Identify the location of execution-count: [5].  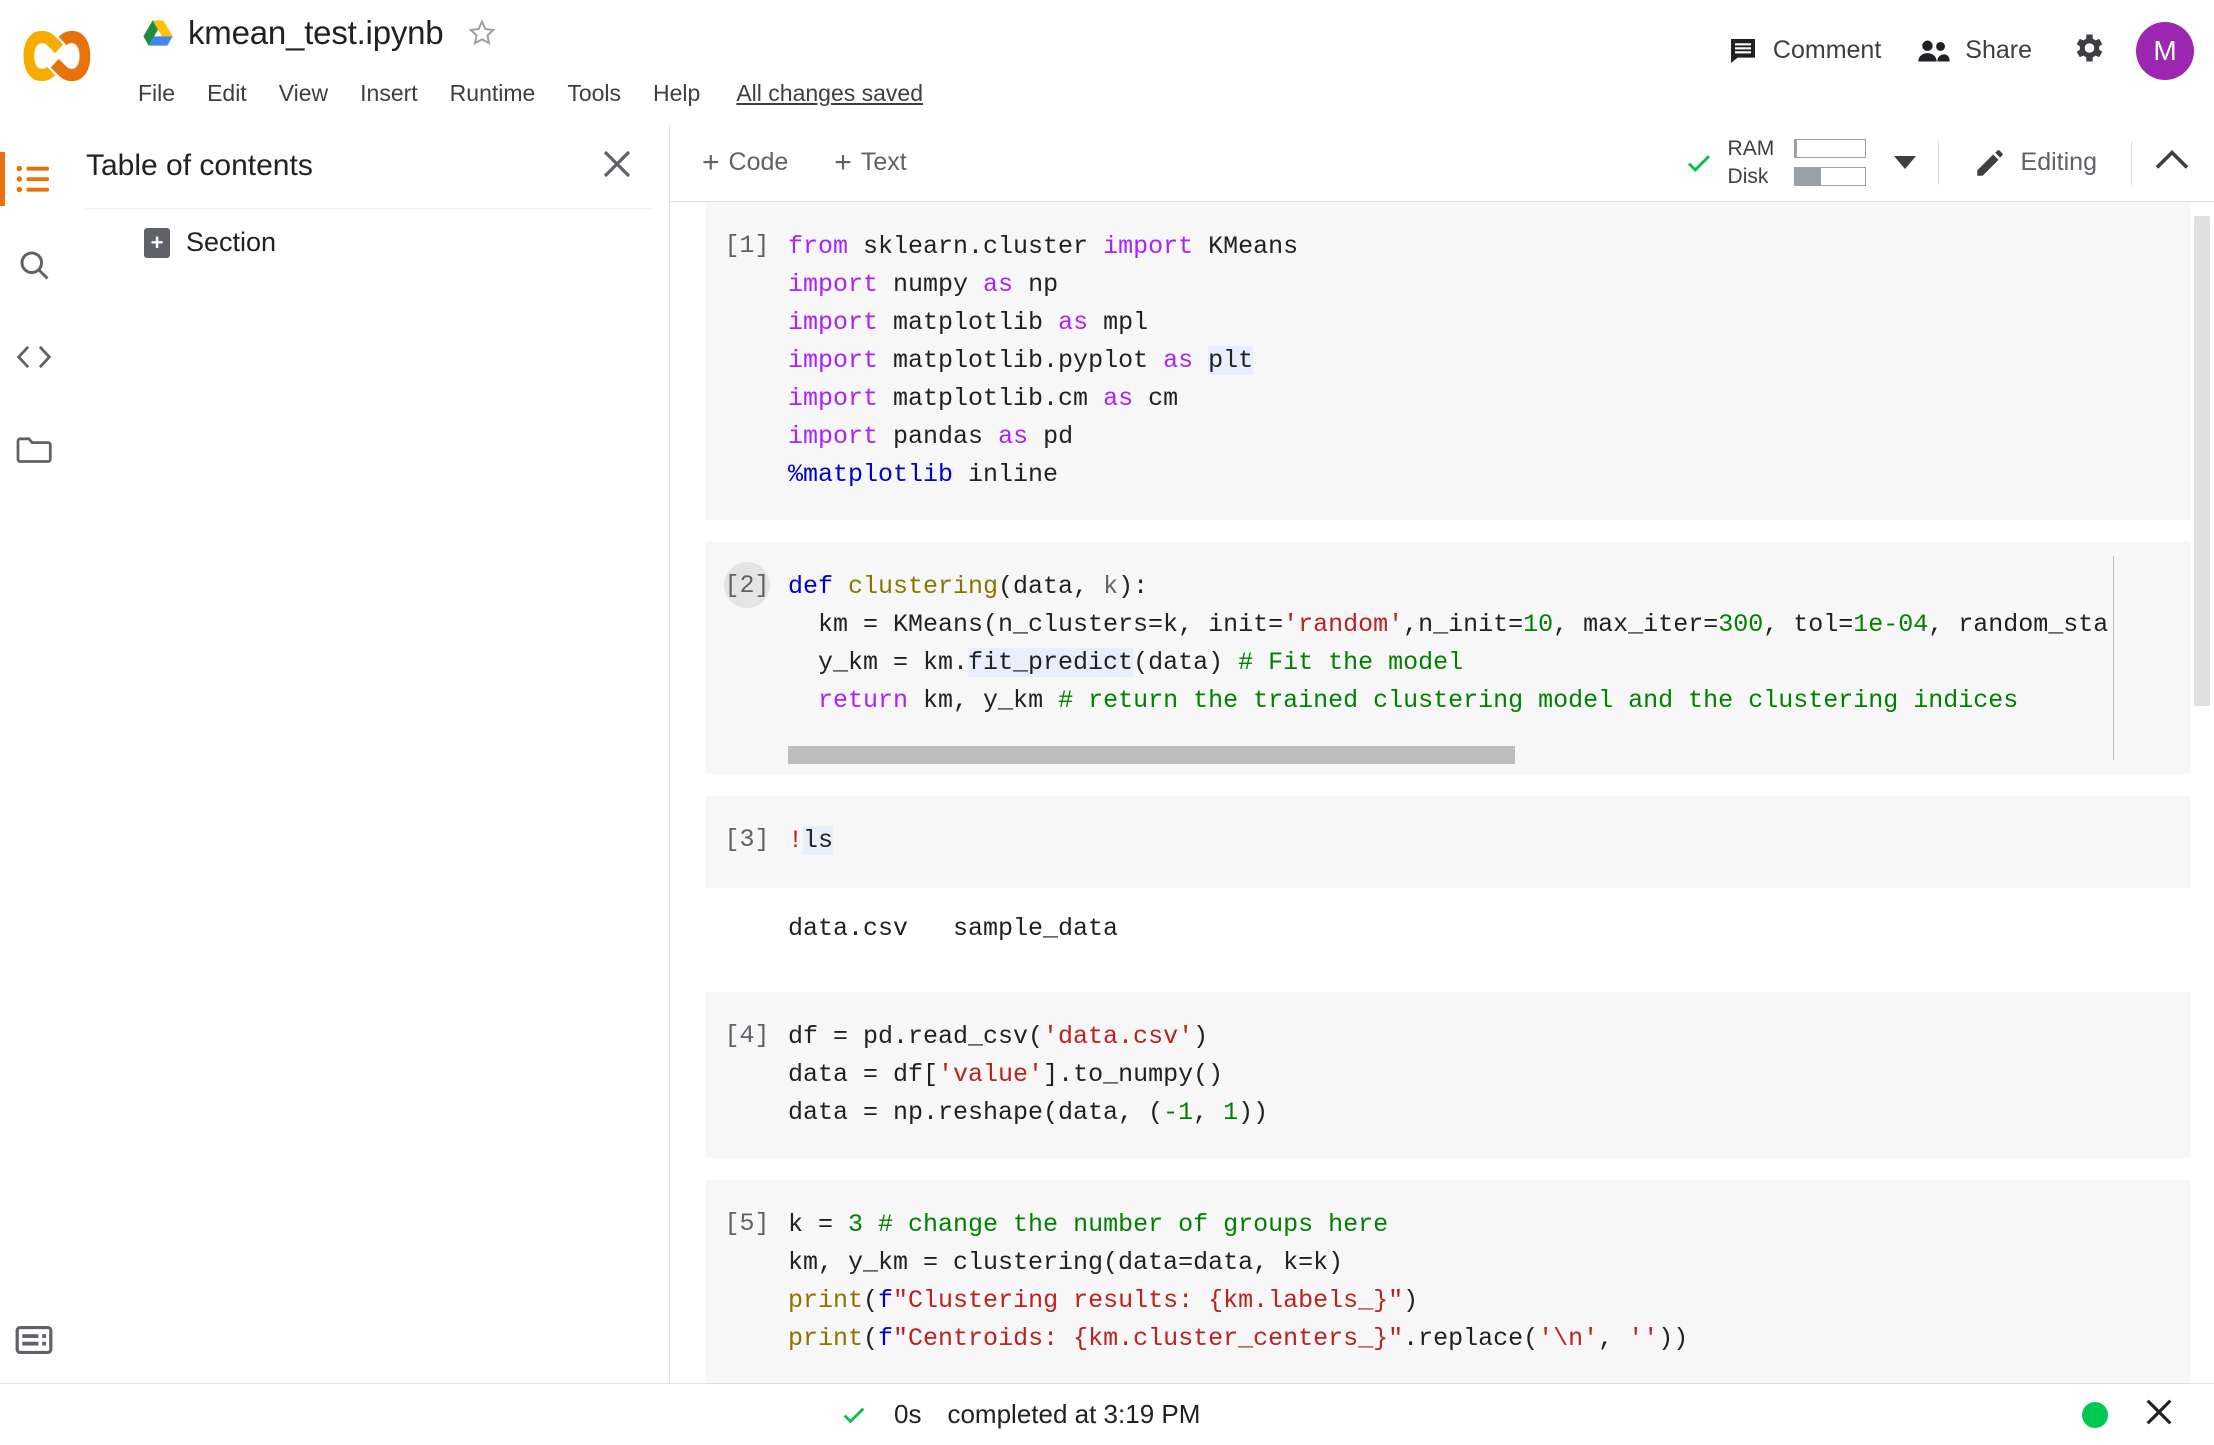
(747, 1226).